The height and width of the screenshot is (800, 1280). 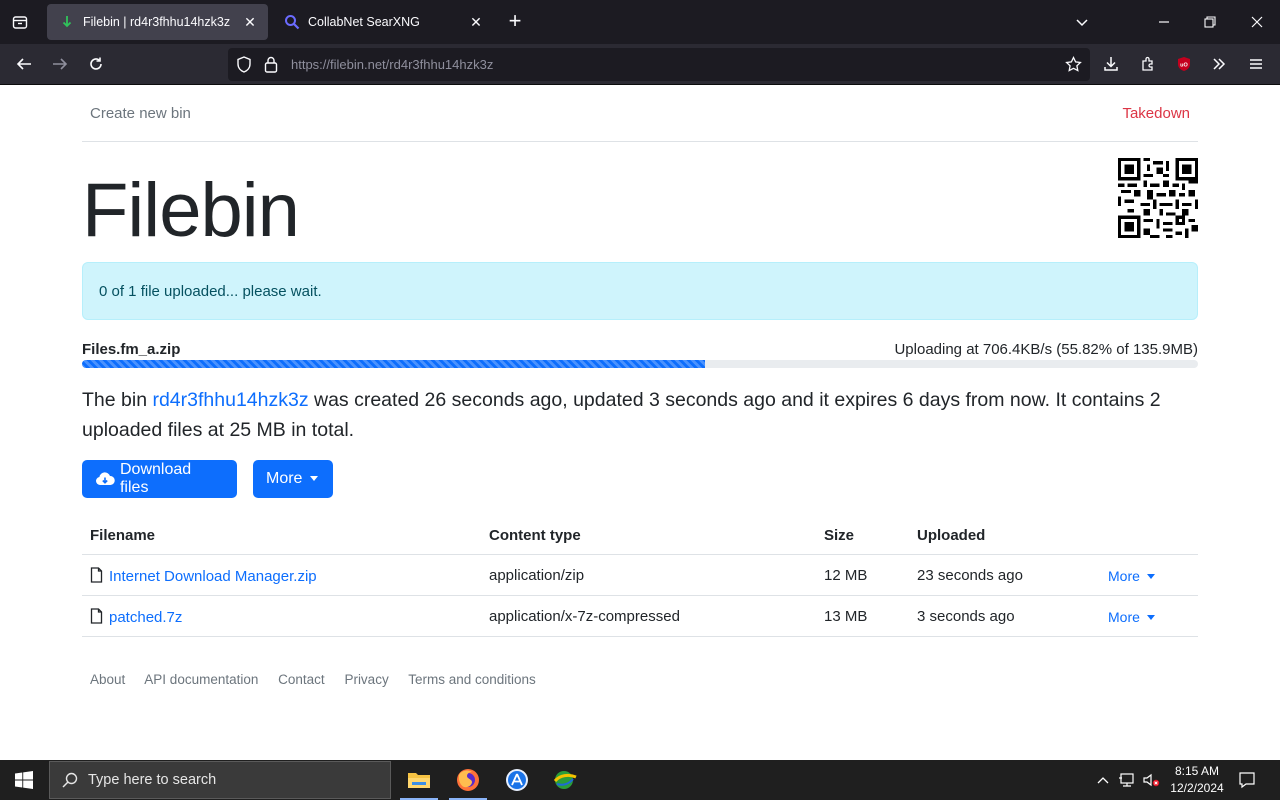 What do you see at coordinates (1197, 780) in the screenshot?
I see `taskbar-clock: 8:15 AM 12/2/2024` at bounding box center [1197, 780].